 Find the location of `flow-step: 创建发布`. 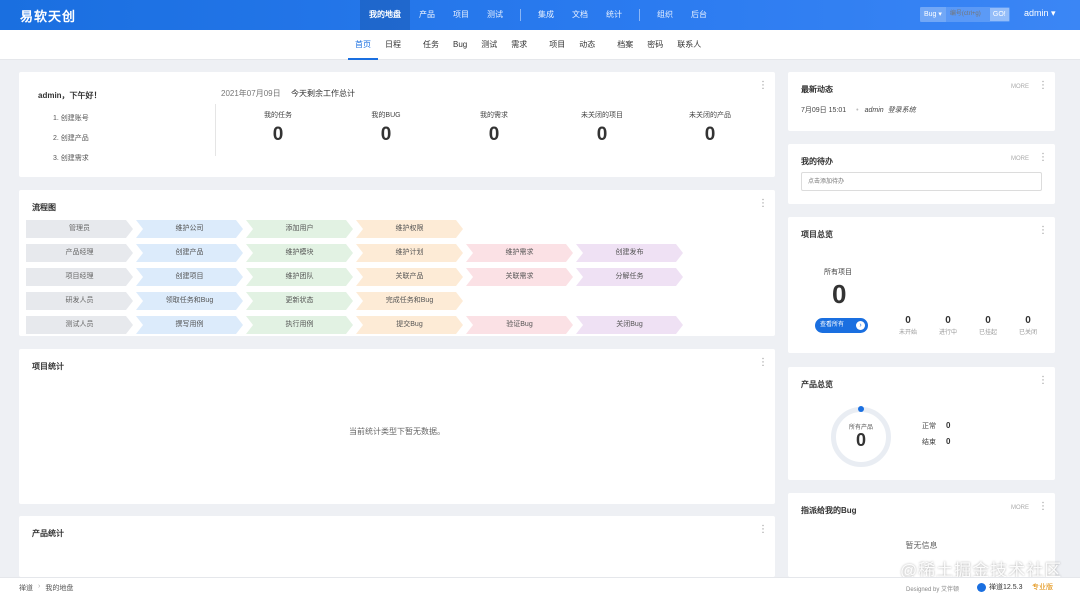

flow-step: 创建发布 is located at coordinates (629, 253).